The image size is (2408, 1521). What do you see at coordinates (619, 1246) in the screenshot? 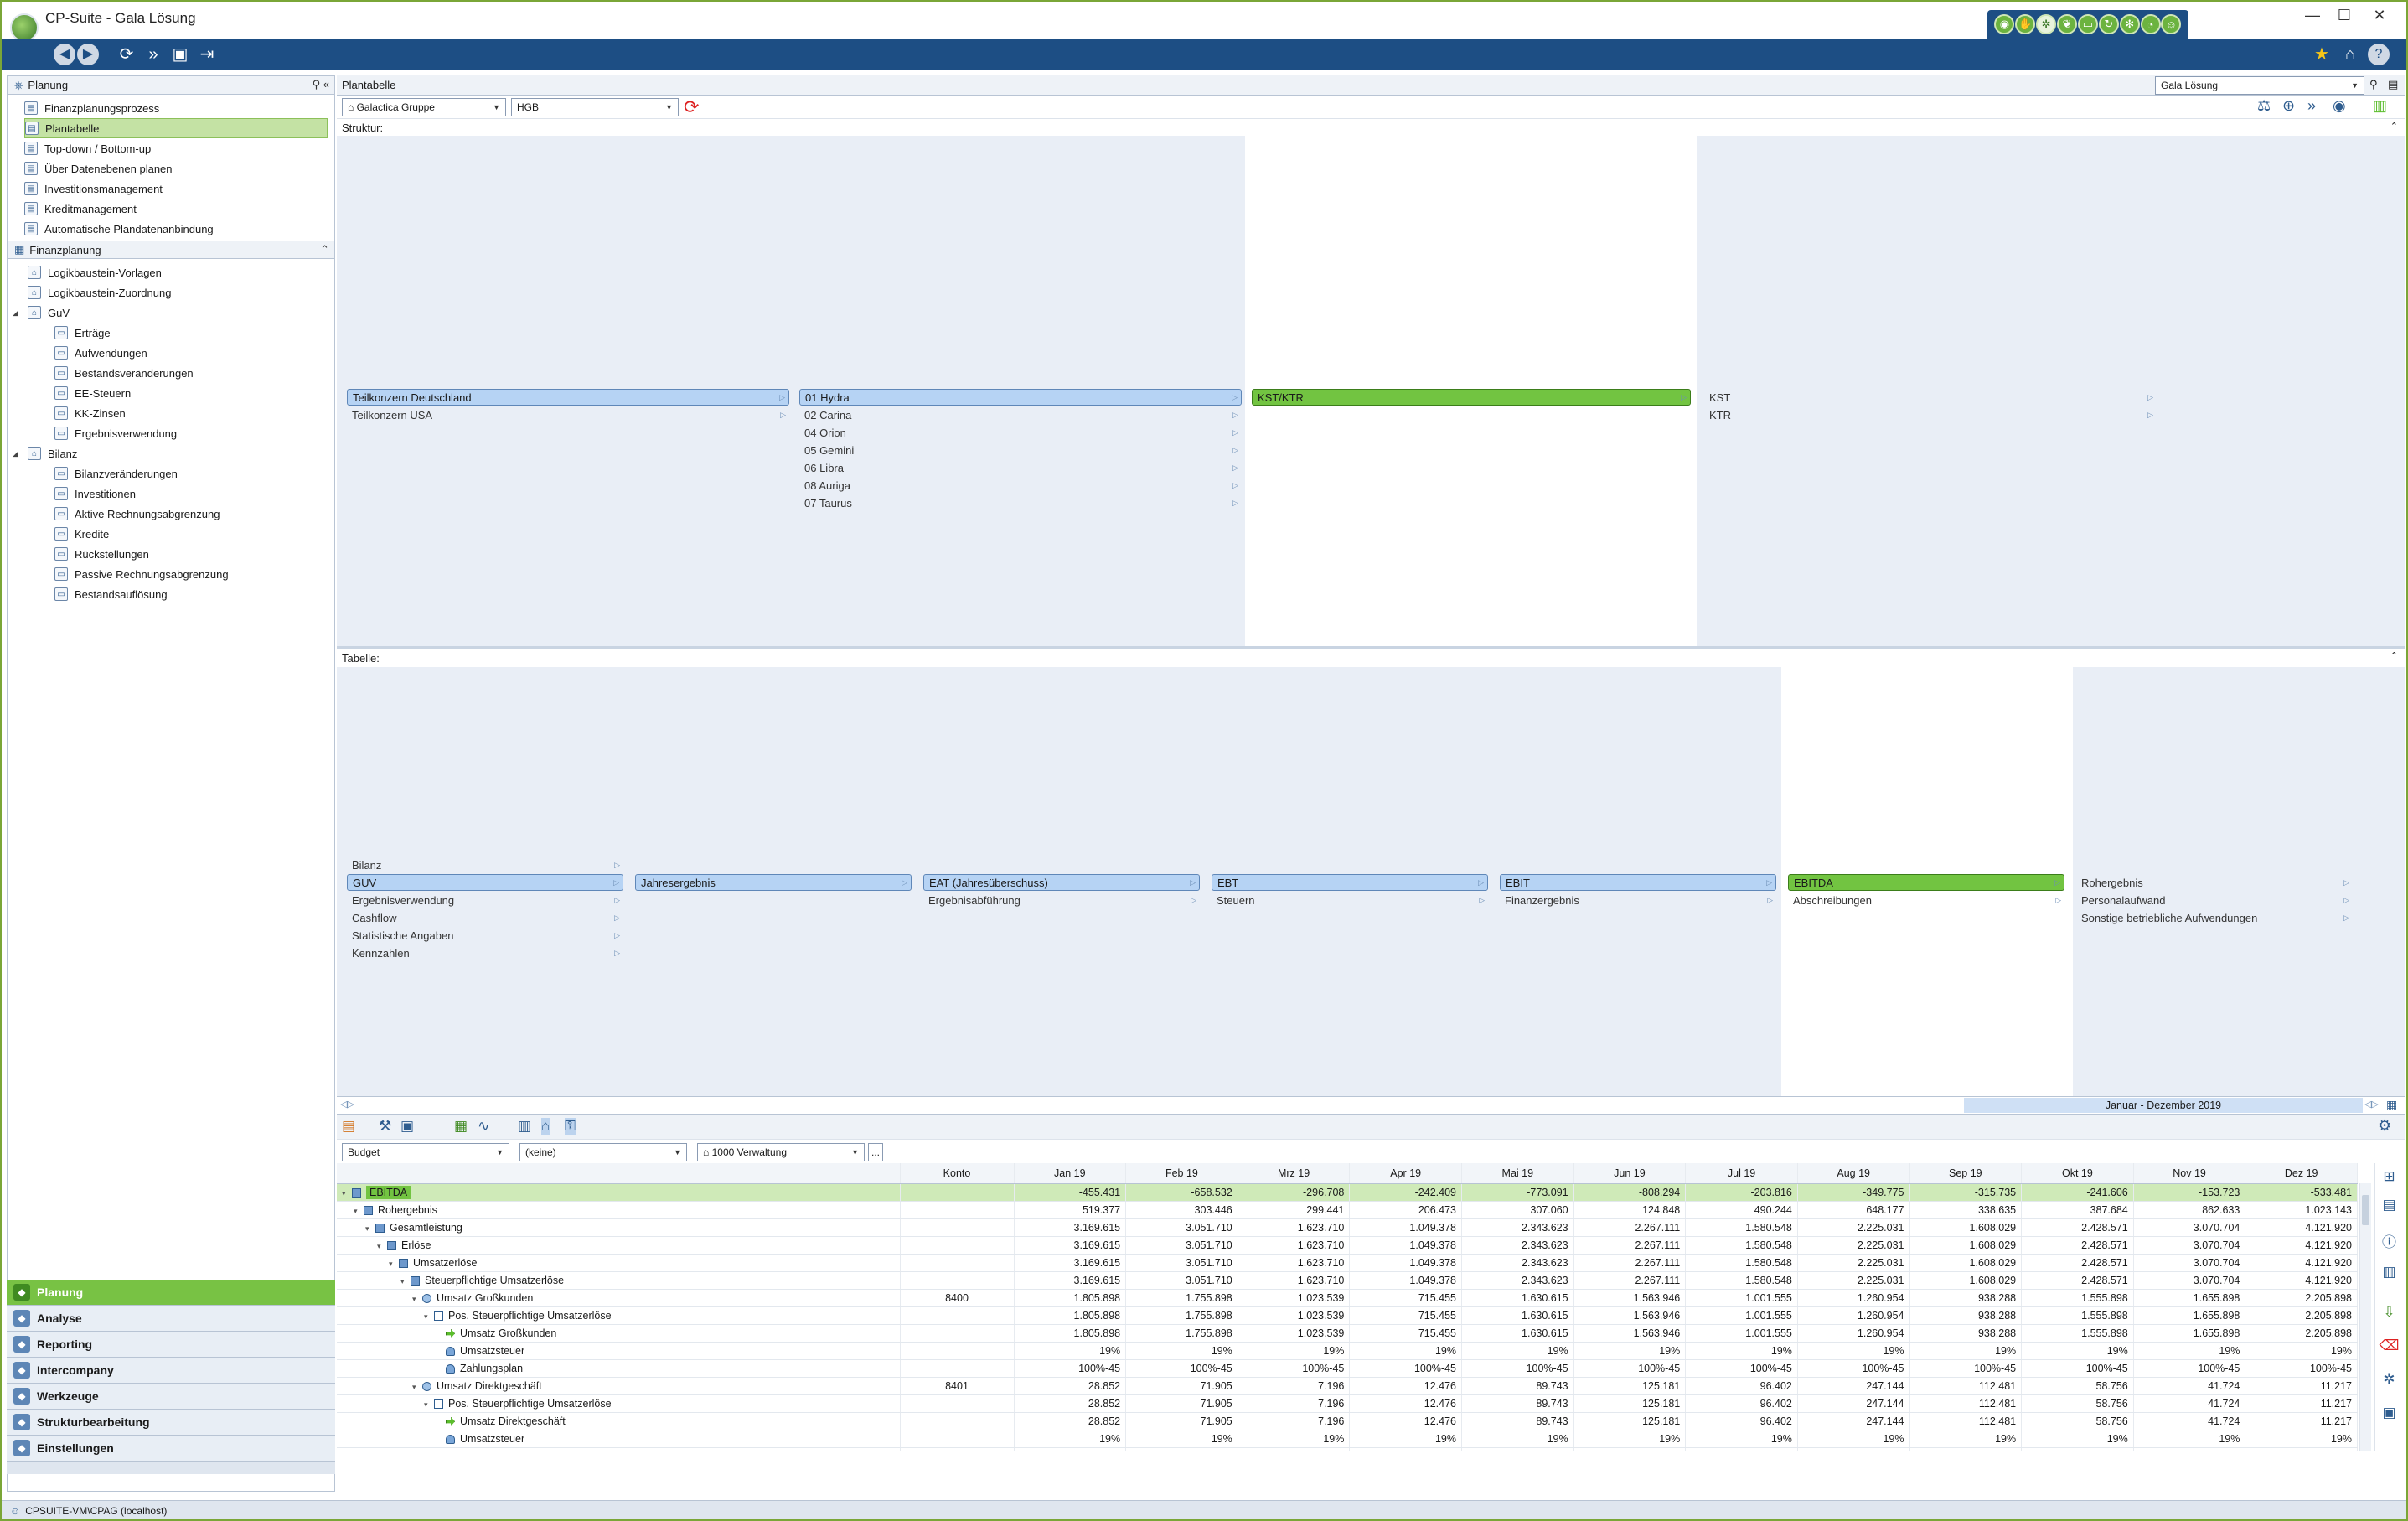
I see `row-label-cell: ▾ Erlöse` at bounding box center [619, 1246].